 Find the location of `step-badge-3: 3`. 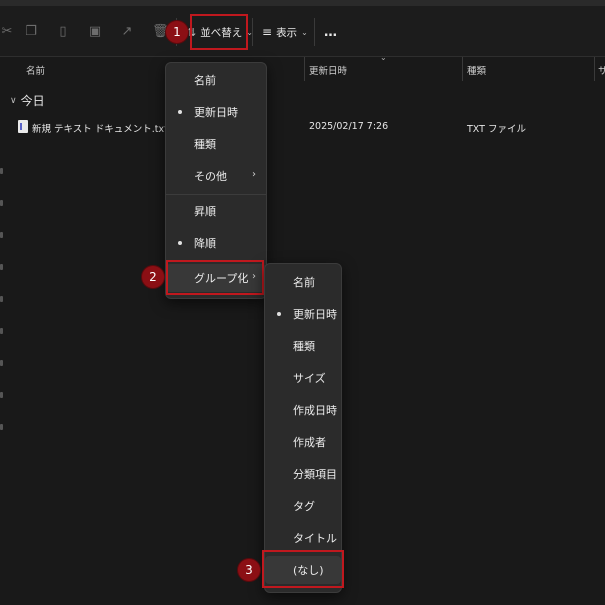

step-badge-3: 3 is located at coordinates (249, 570).